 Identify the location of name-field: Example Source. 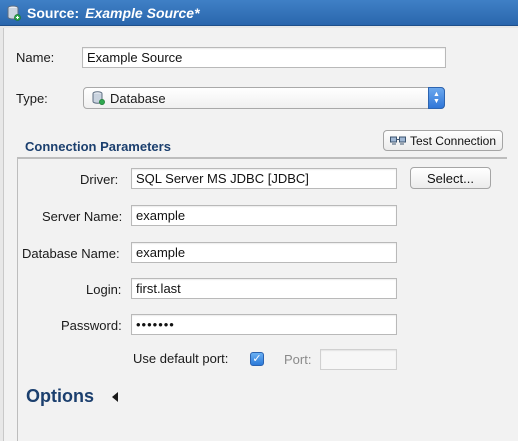
(264, 57).